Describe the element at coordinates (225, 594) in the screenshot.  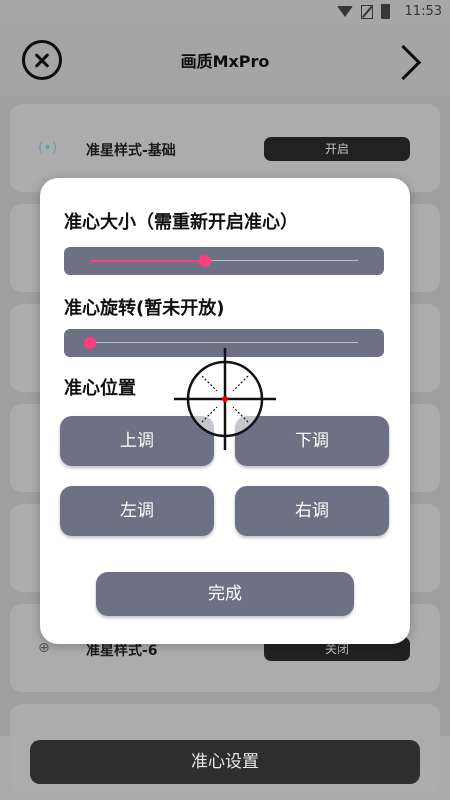
I see `done-button: 完成` at that location.